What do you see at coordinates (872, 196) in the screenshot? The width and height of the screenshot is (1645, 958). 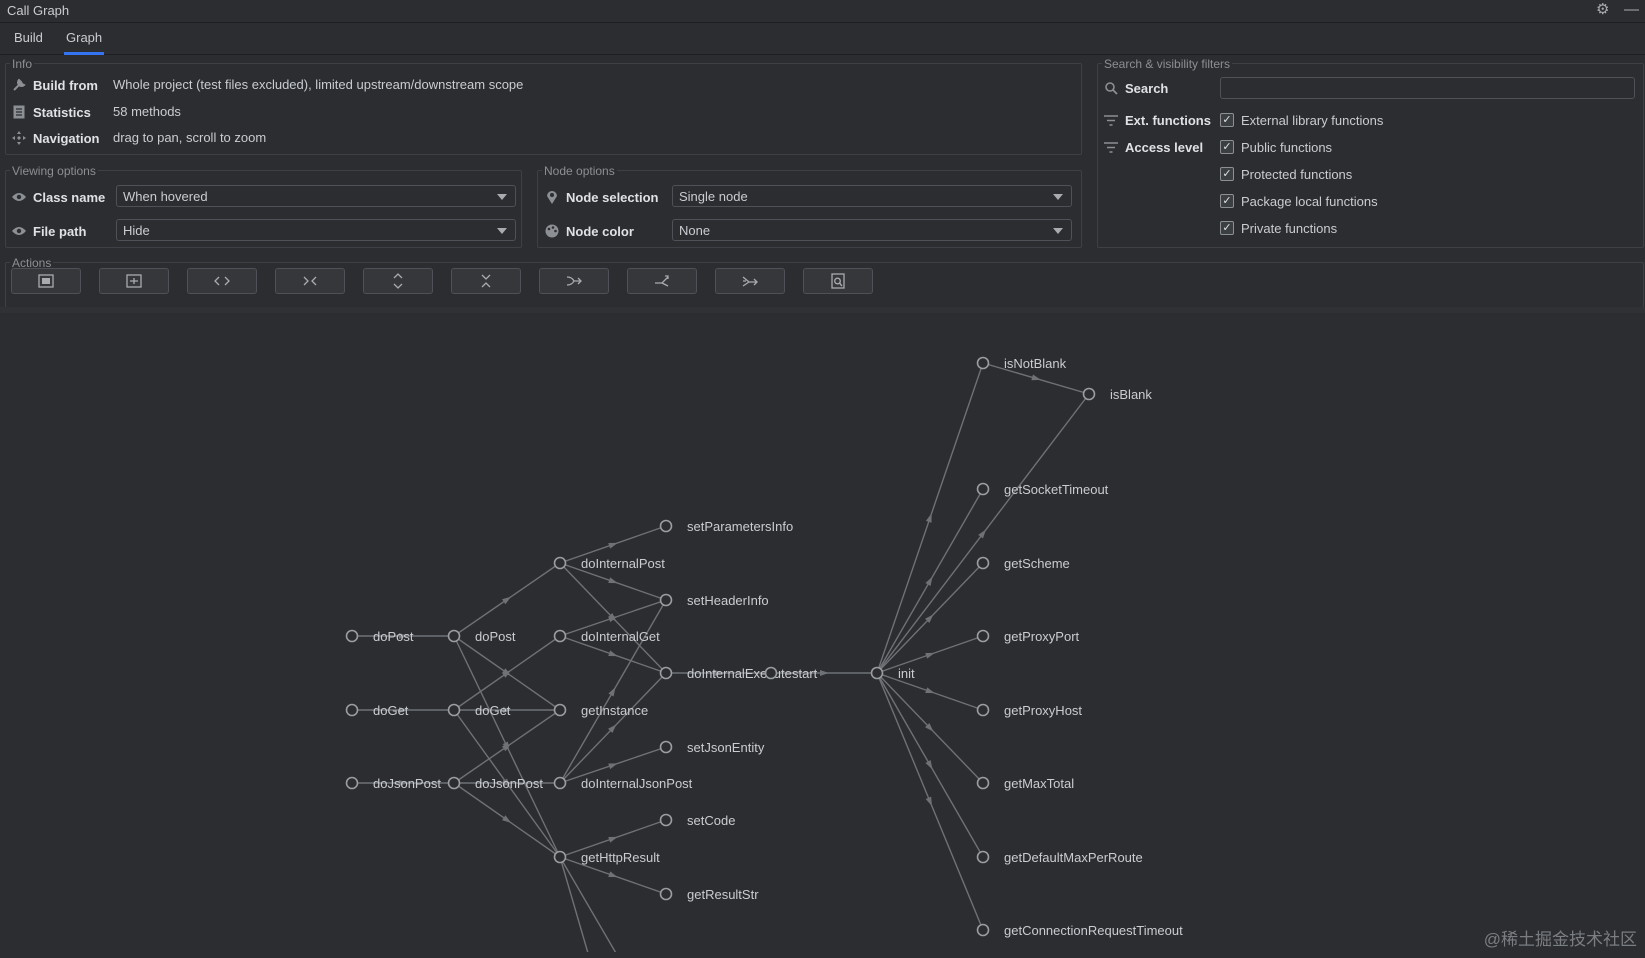 I see `node-selection-select: Single node` at bounding box center [872, 196].